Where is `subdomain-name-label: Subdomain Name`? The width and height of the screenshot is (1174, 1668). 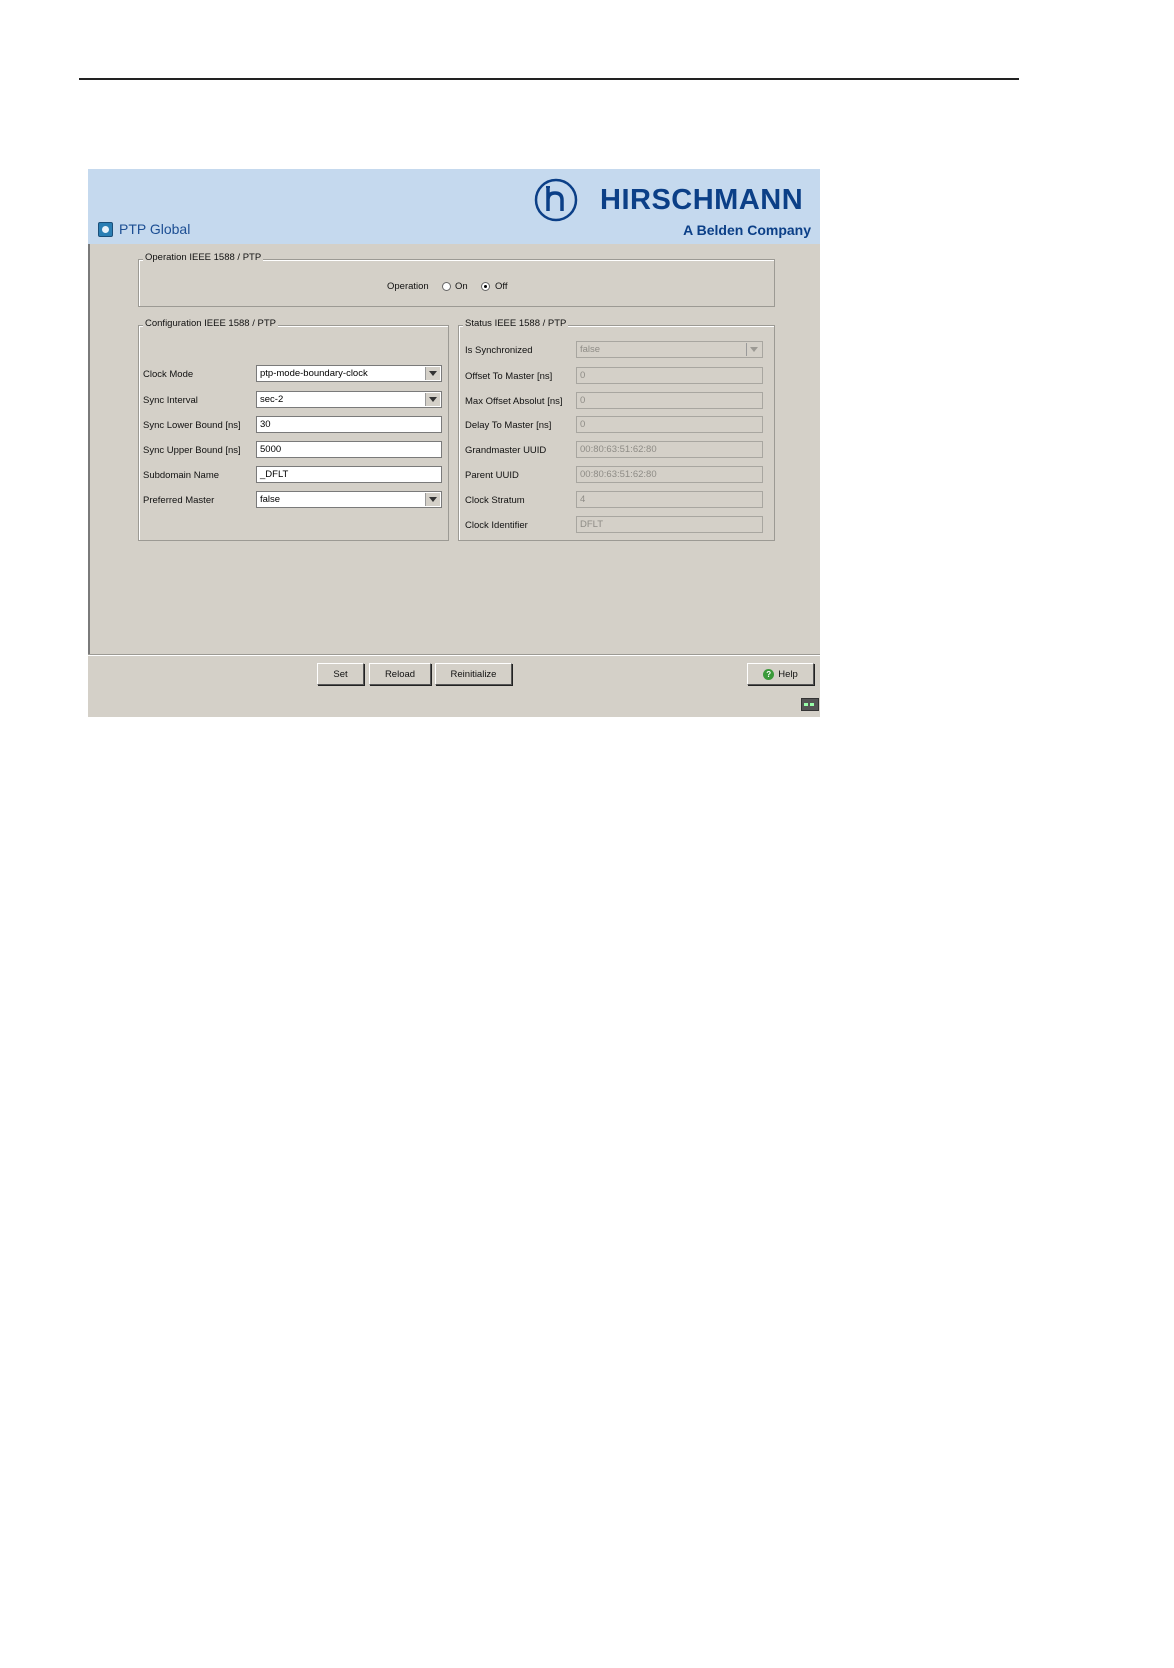 subdomain-name-label: Subdomain Name is located at coordinates (181, 475).